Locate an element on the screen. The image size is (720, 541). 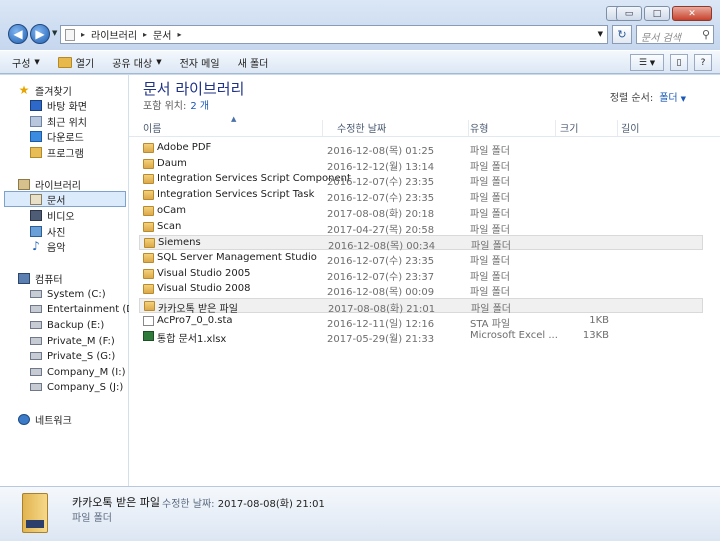
sidebar-item-label: System (C:) is located at coordinates (76, 294).